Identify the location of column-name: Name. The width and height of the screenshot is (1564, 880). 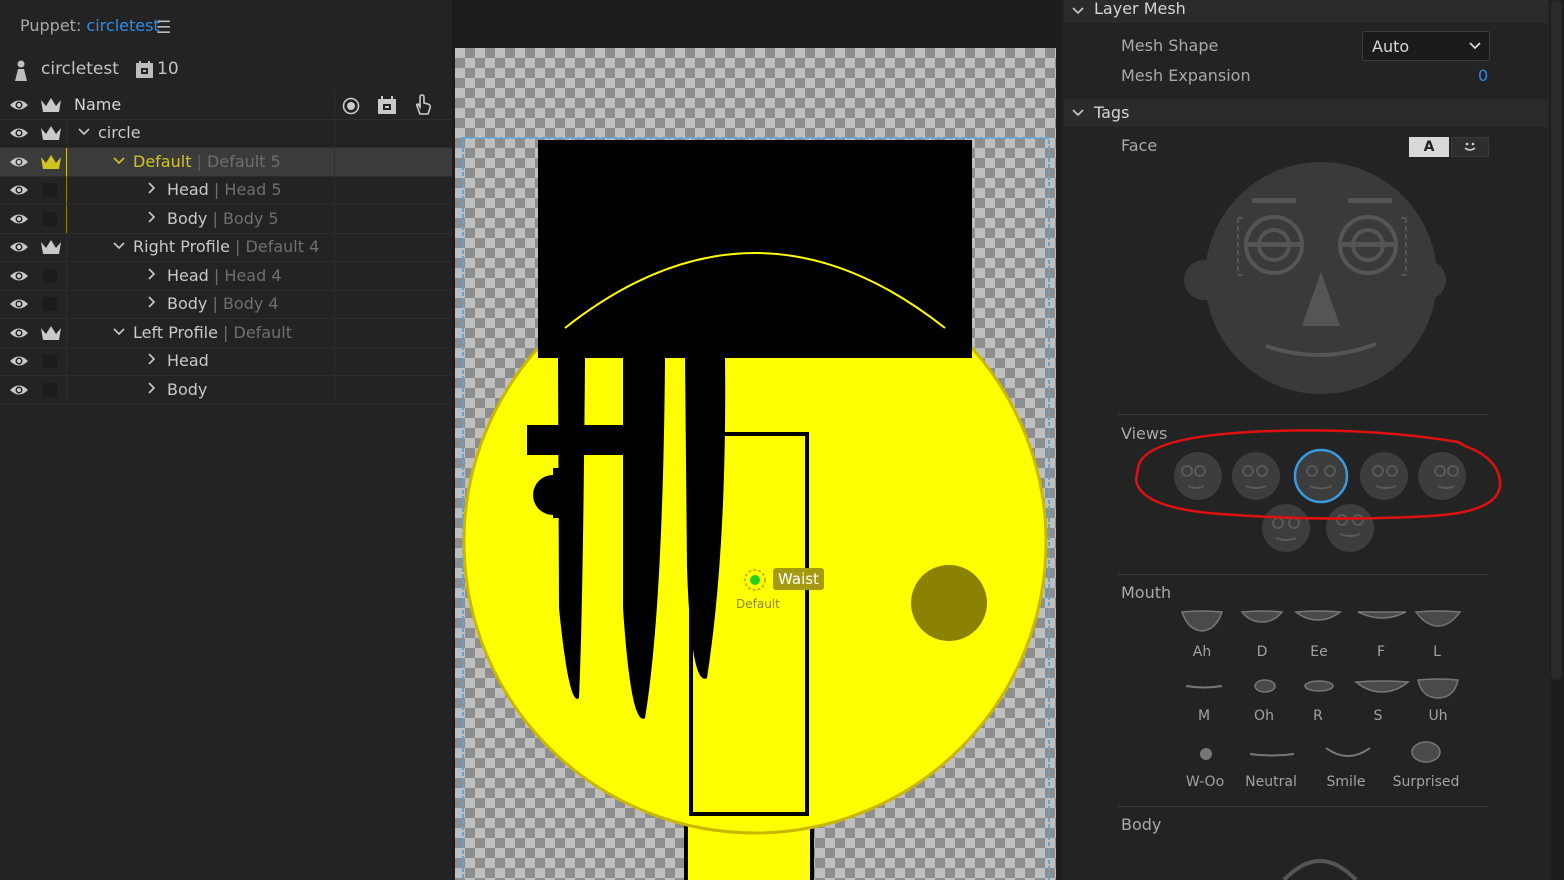
(98, 104).